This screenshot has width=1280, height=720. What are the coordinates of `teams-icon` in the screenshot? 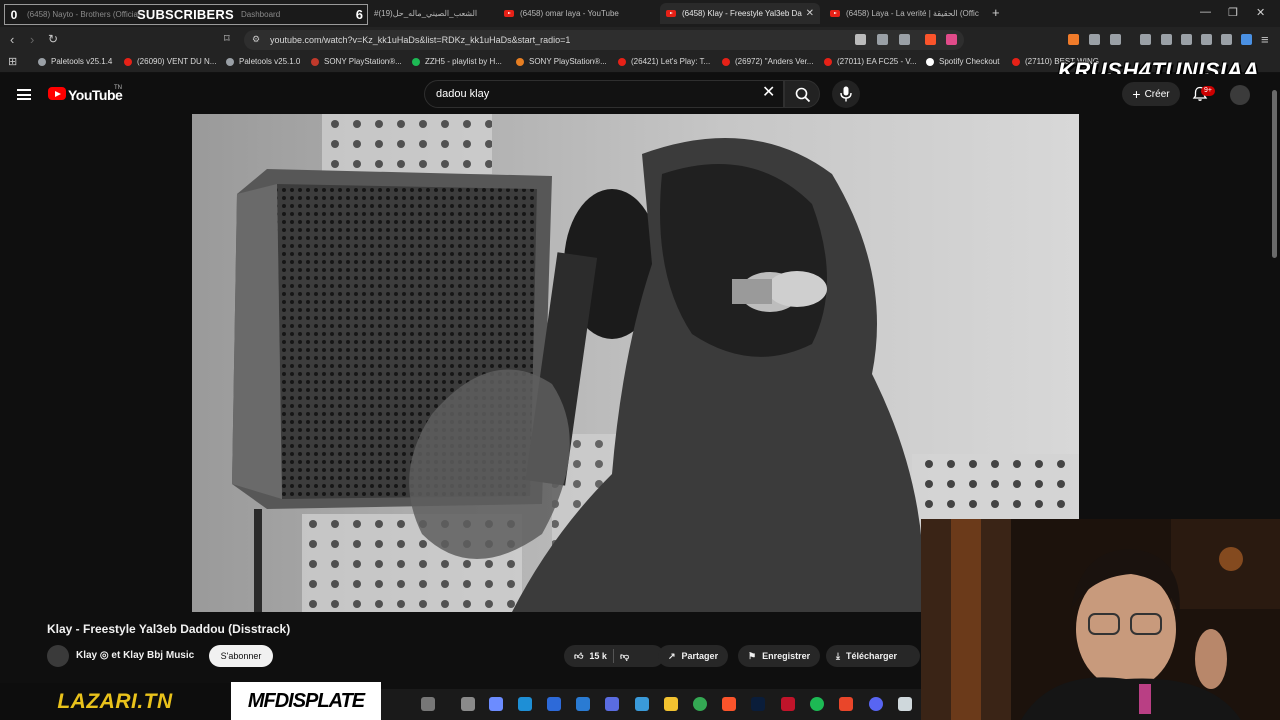 It's located at (612, 704).